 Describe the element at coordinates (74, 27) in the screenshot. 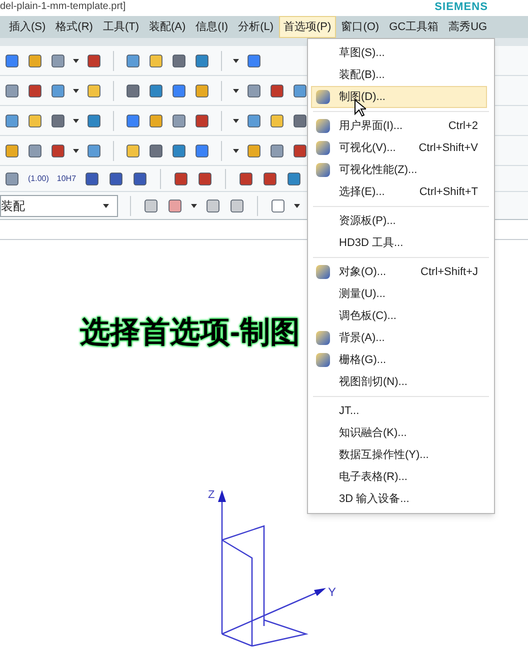

I see `menu-bar-item: 格式(R)` at that location.